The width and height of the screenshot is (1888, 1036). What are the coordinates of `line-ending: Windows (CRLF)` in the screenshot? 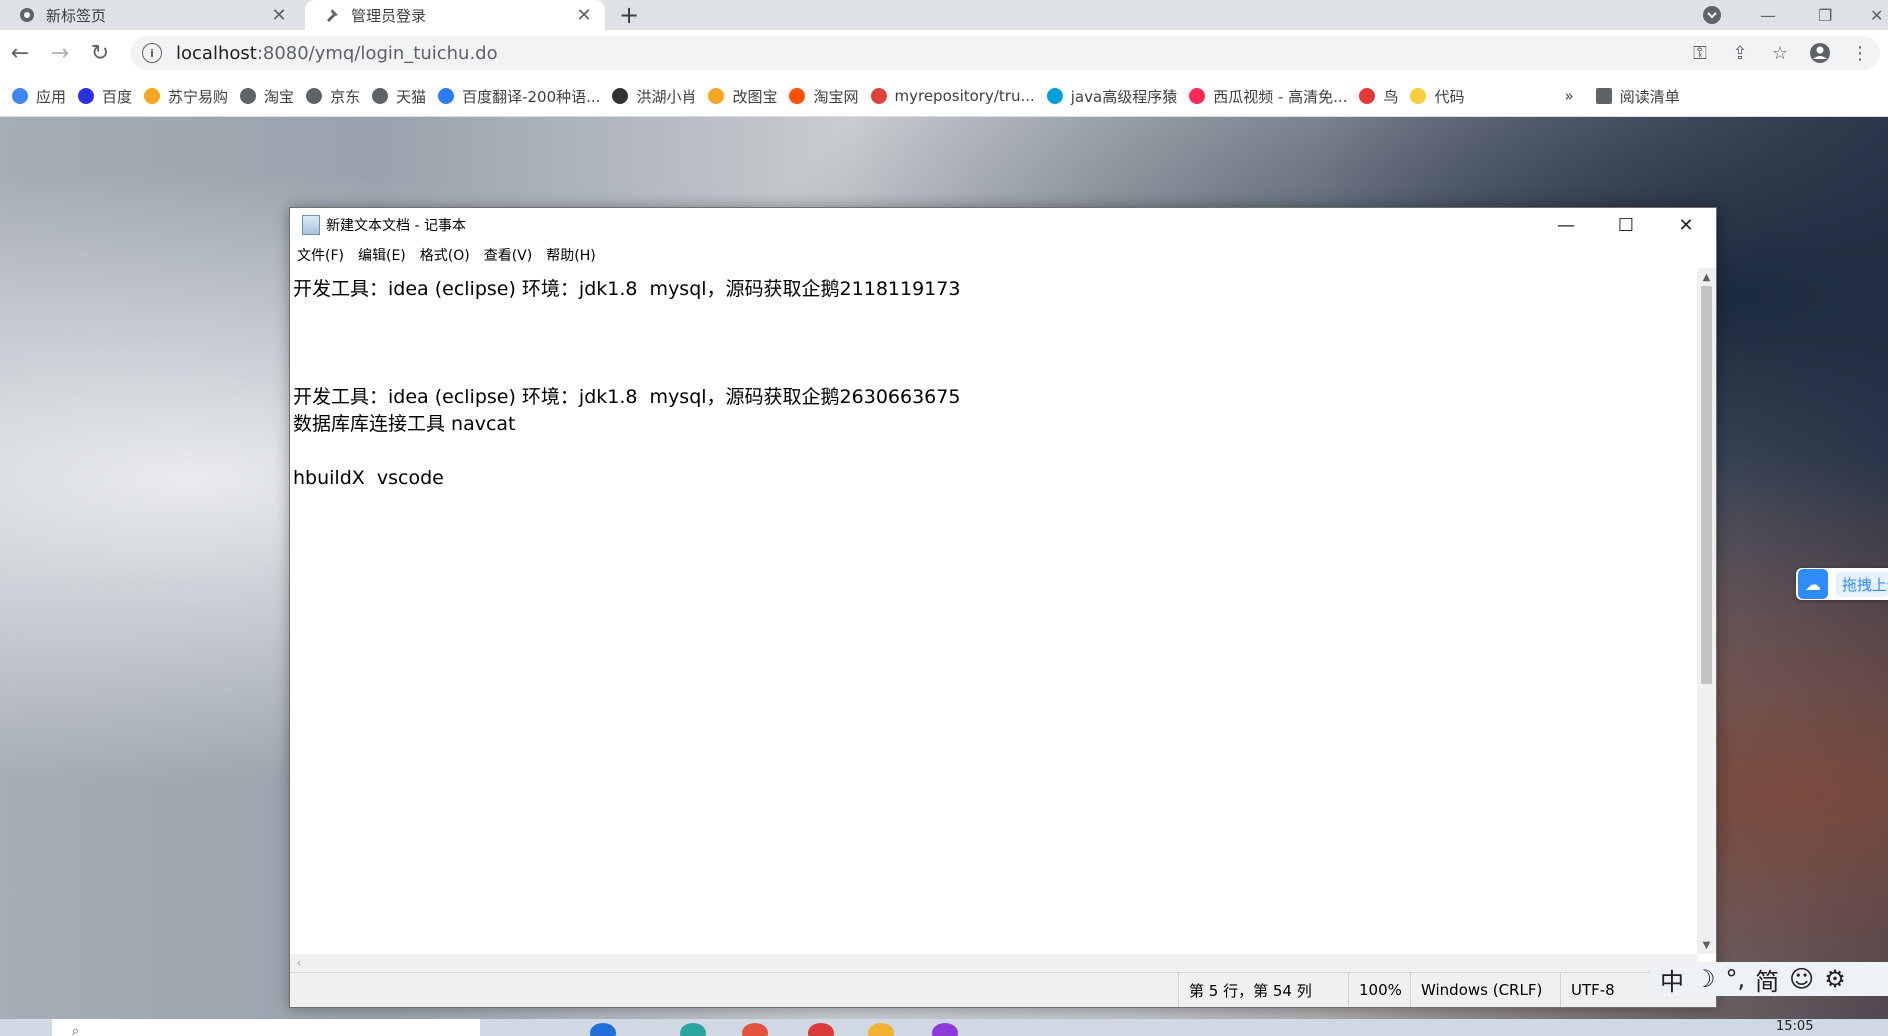 It's located at (1485, 990).